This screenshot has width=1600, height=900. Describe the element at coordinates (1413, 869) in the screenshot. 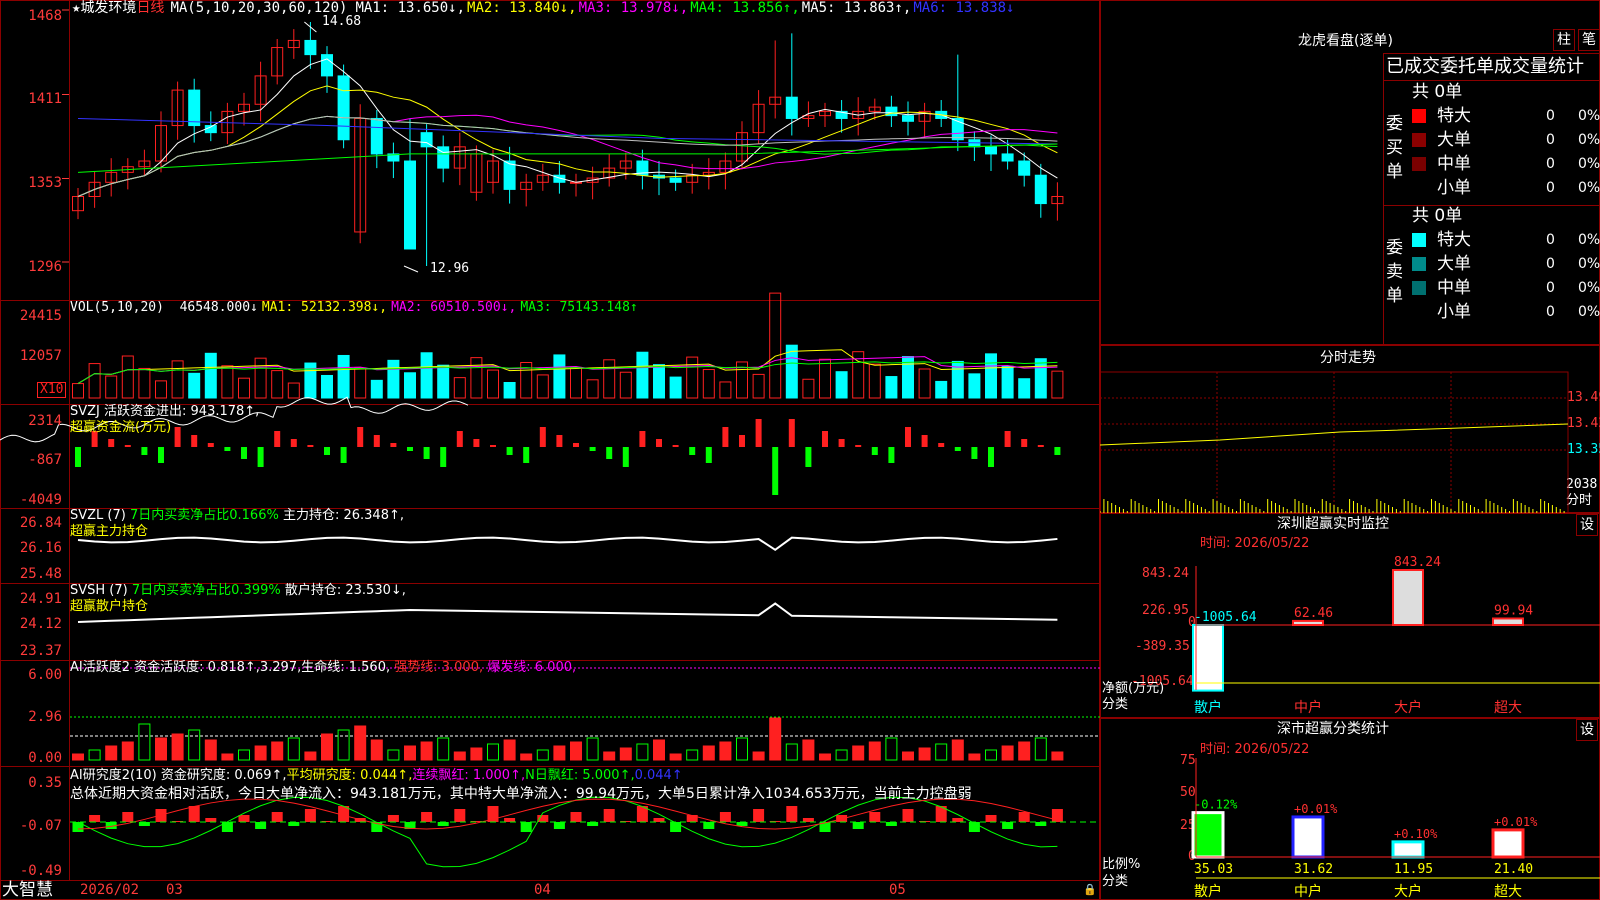

I see `classify-value-label: 11.95` at that location.